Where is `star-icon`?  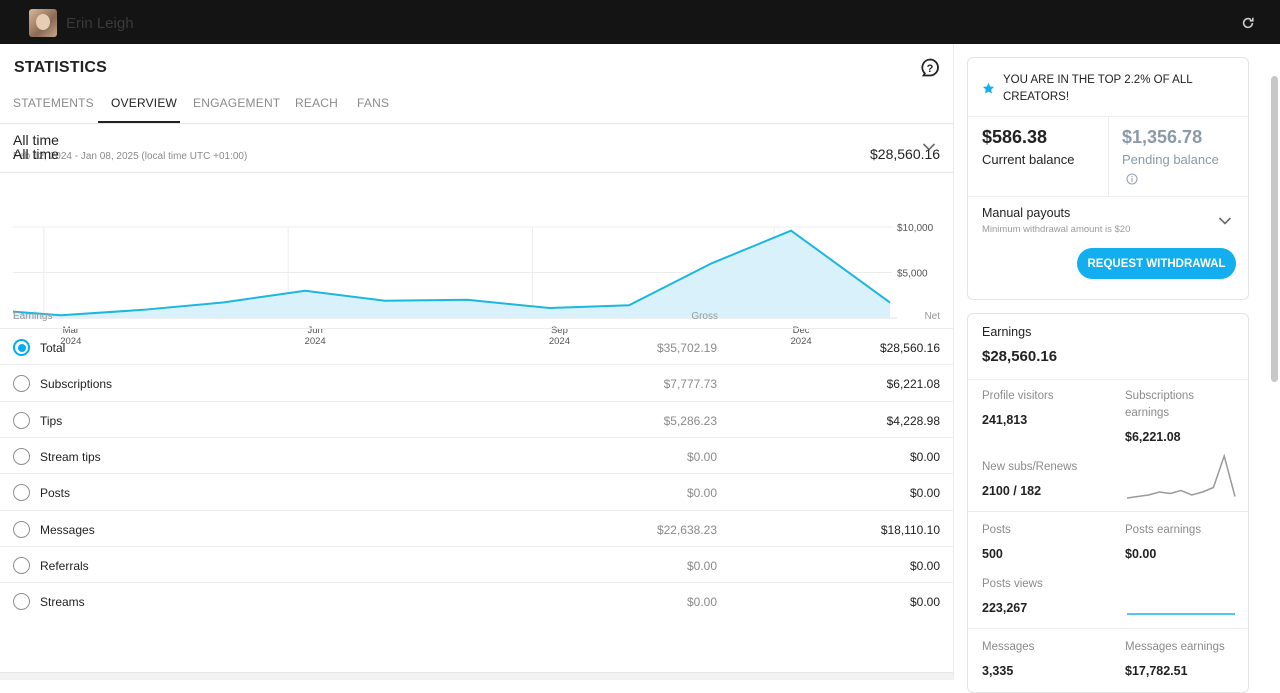
star-icon is located at coordinates (988, 88).